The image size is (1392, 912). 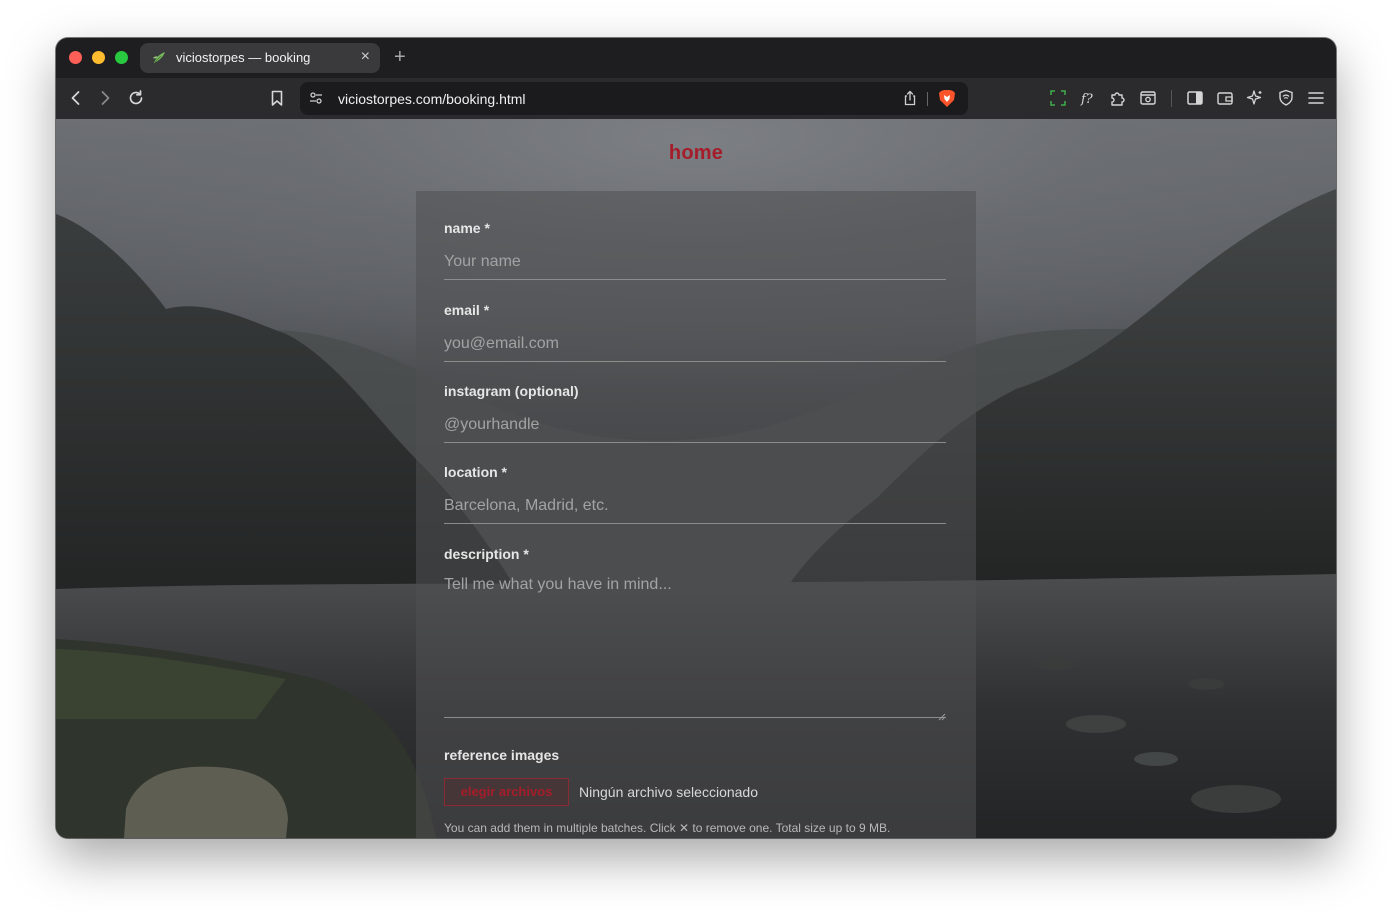 What do you see at coordinates (243, 57) in the screenshot?
I see `tab-title: viciostorpes — booking` at bounding box center [243, 57].